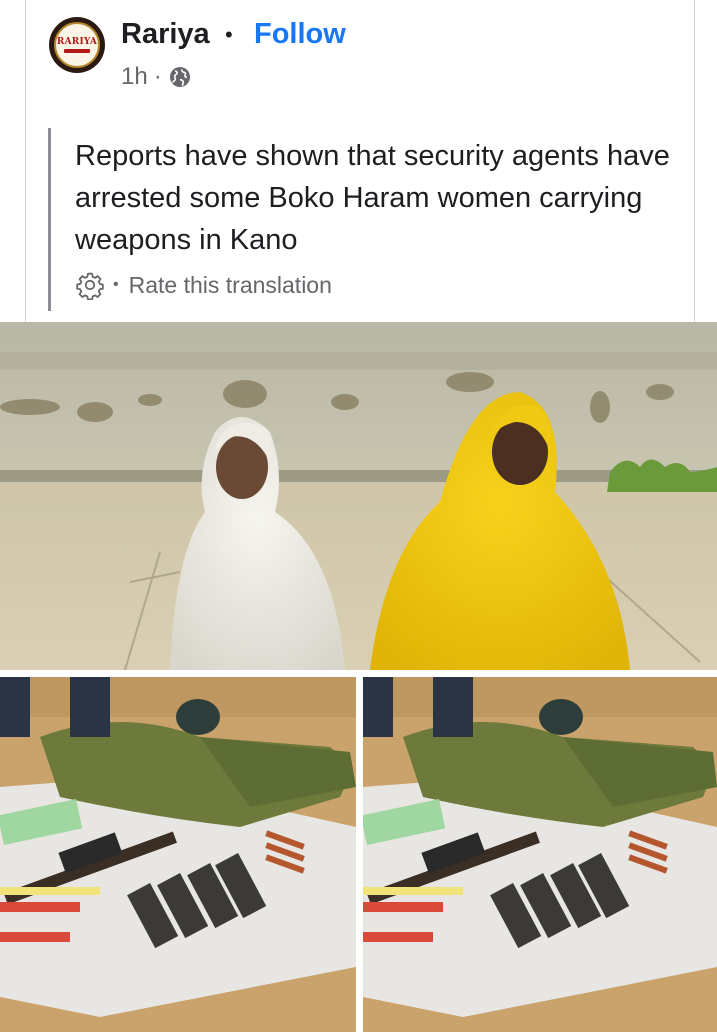  What do you see at coordinates (230, 285) in the screenshot?
I see `rate-translation-link: Rate this translation` at bounding box center [230, 285].